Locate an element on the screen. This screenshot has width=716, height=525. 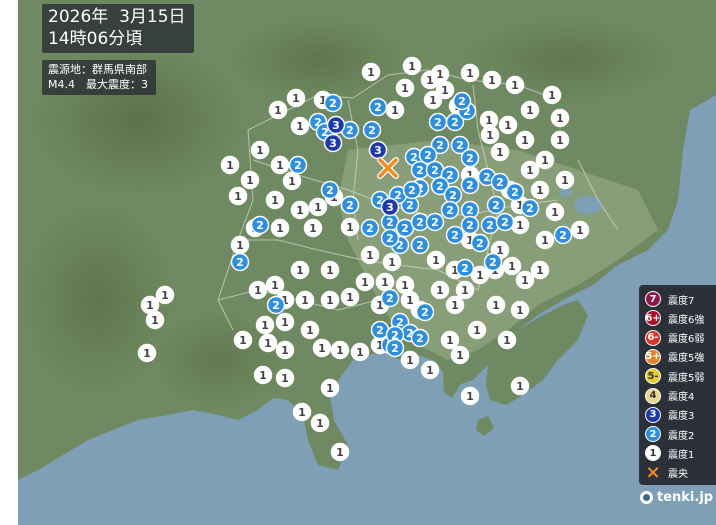
brand-logo: tenki.jp is located at coordinates (676, 497).